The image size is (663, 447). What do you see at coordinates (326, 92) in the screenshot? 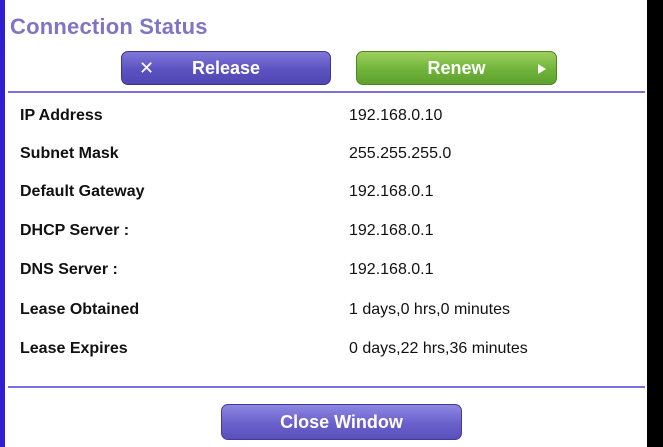
I see `top-divider` at bounding box center [326, 92].